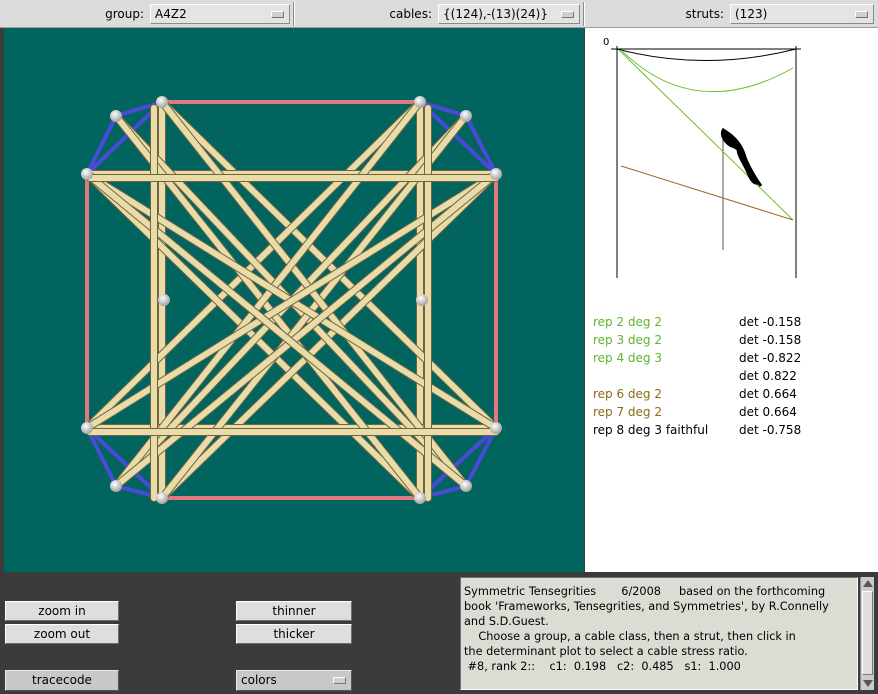  I want to click on plot-curve-green, so click(707, 71).